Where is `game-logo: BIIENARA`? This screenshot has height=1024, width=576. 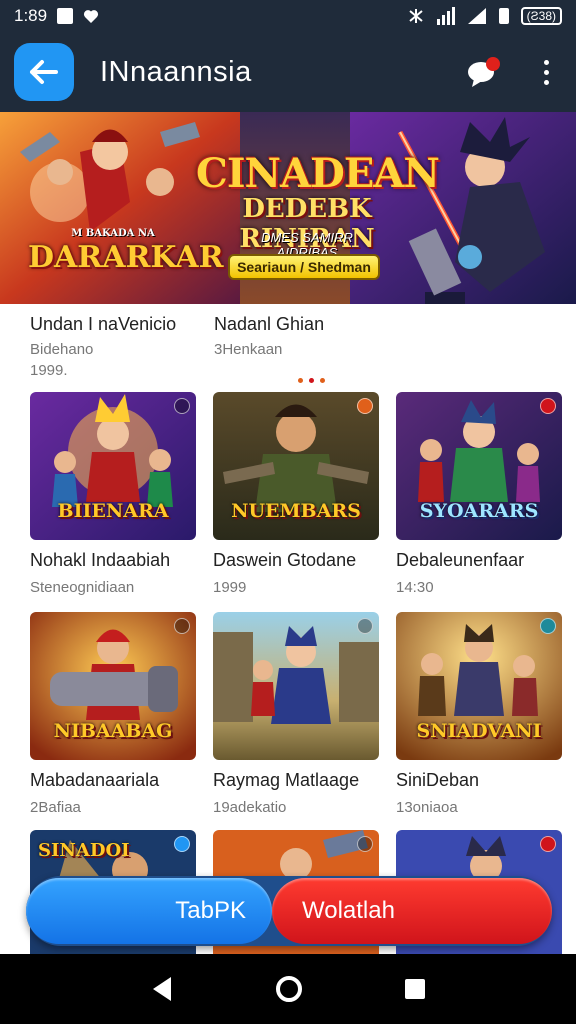
game-logo: BIIENARA is located at coordinates (113, 511).